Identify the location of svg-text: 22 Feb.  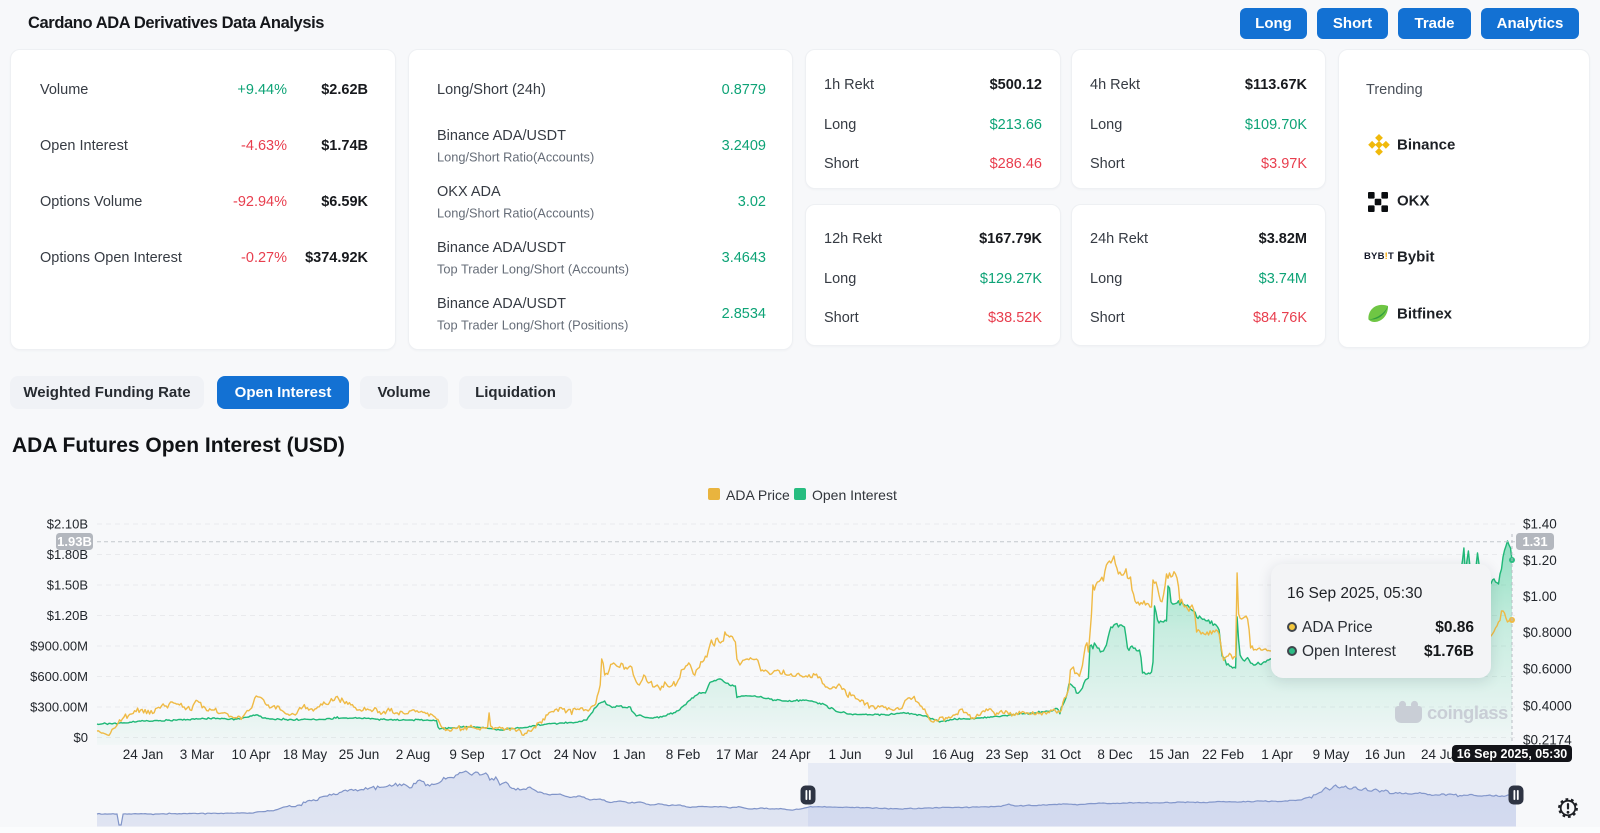
(1223, 754).